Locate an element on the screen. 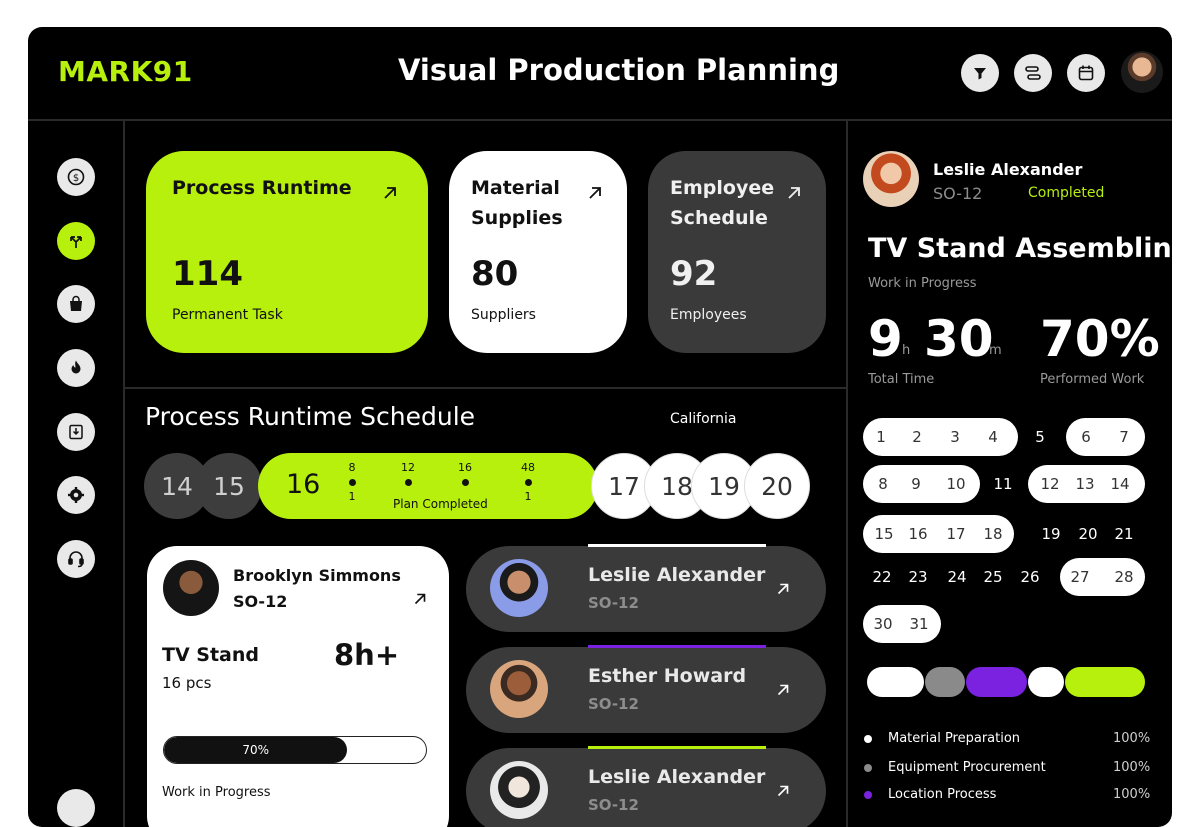 Image resolution: width=1200 pixels, height=827 pixels. calendar-day: 16 is located at coordinates (918, 534).